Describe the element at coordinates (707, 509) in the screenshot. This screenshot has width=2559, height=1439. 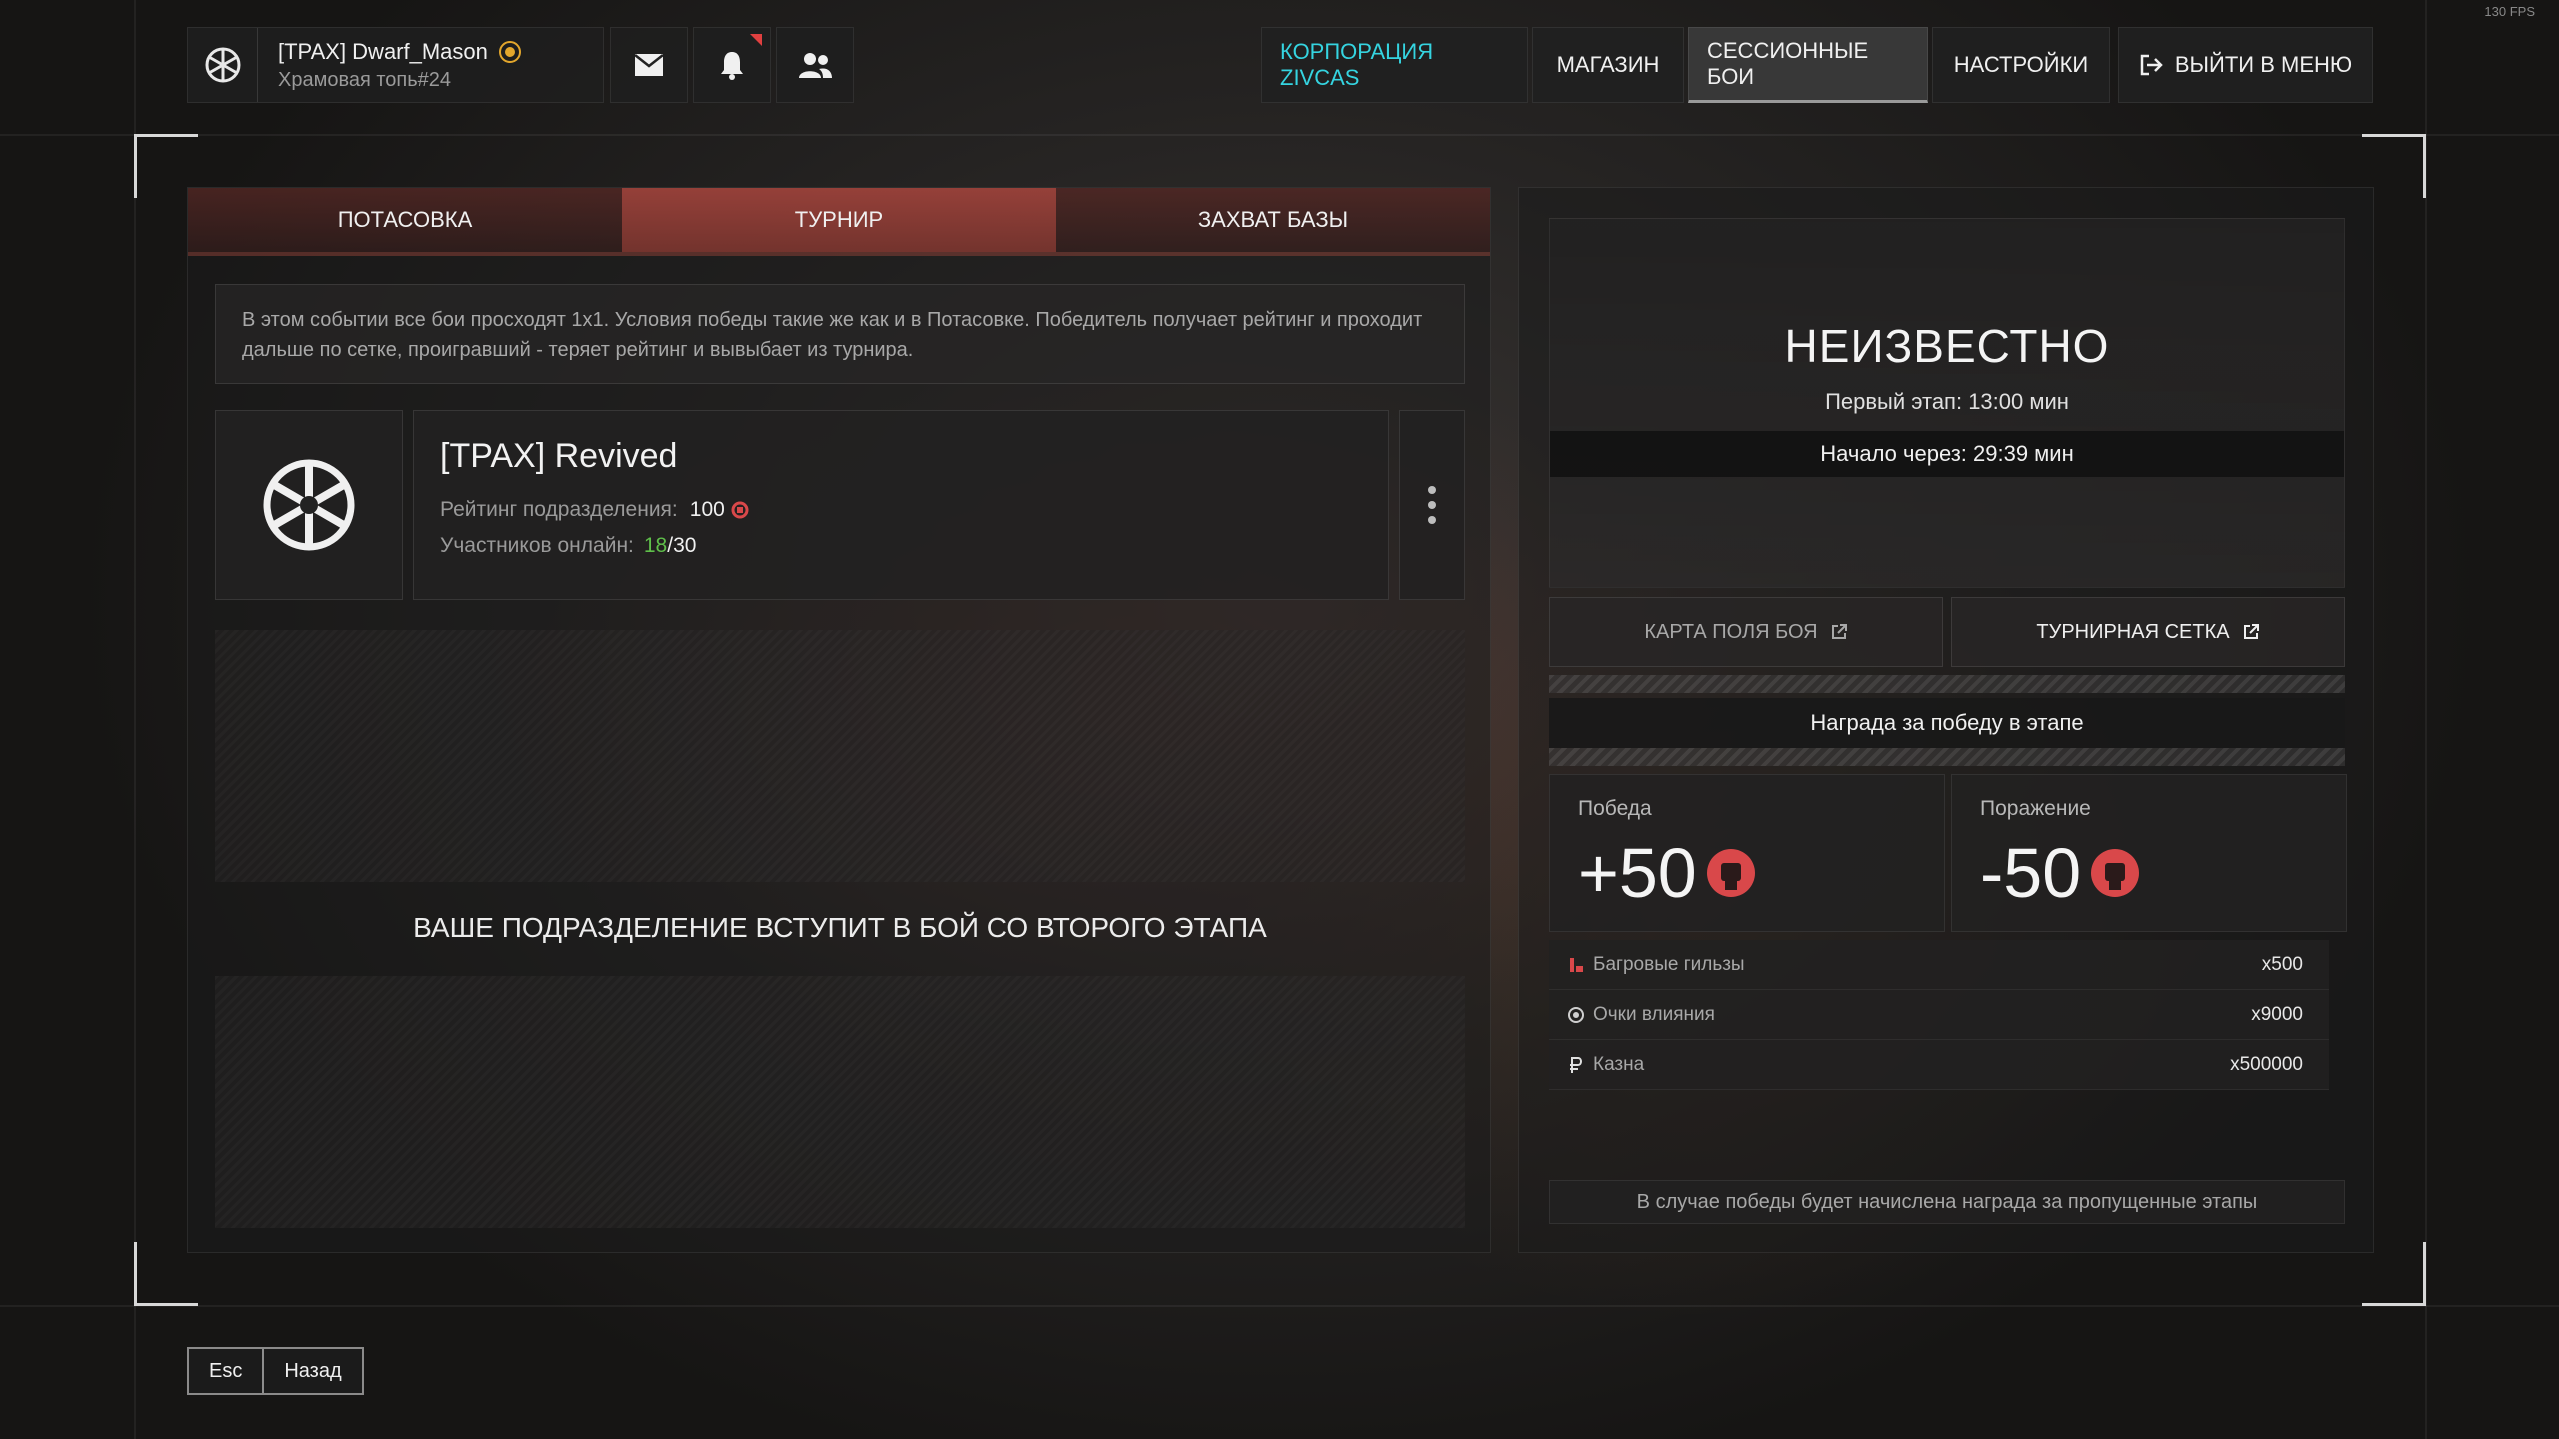
I see `unit-rating-value: 100` at that location.